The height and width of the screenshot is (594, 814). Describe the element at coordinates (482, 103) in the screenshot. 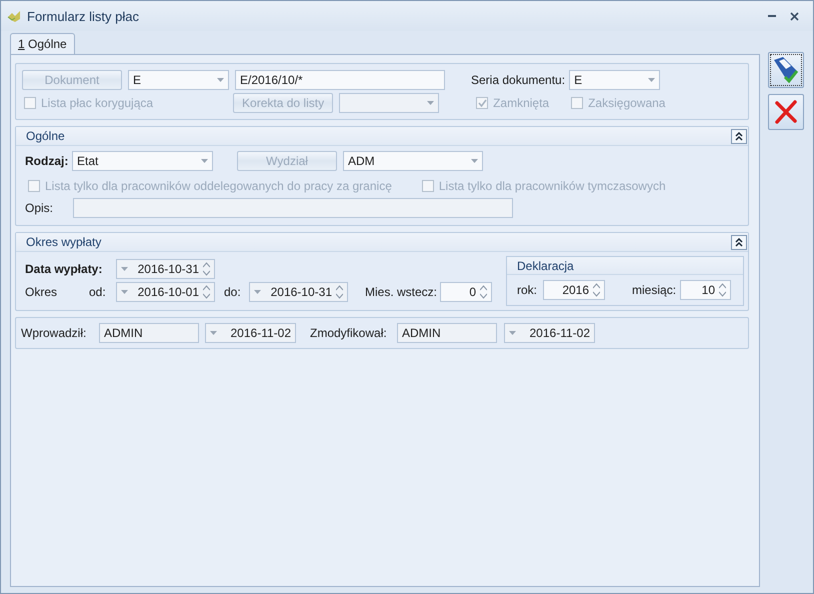

I see `check-icon` at that location.